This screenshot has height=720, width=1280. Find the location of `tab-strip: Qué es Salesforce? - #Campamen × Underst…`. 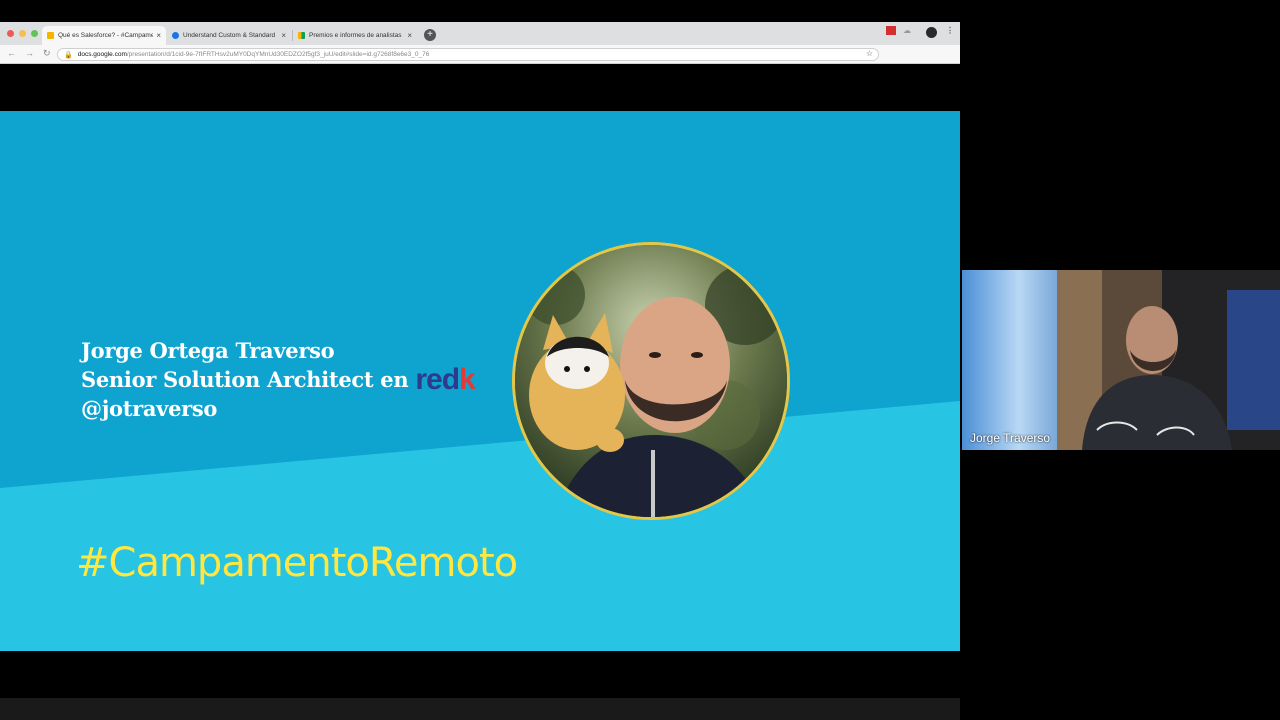

tab-strip: Qué es Salesforce? - #Campamen × Underst… is located at coordinates (480, 33).